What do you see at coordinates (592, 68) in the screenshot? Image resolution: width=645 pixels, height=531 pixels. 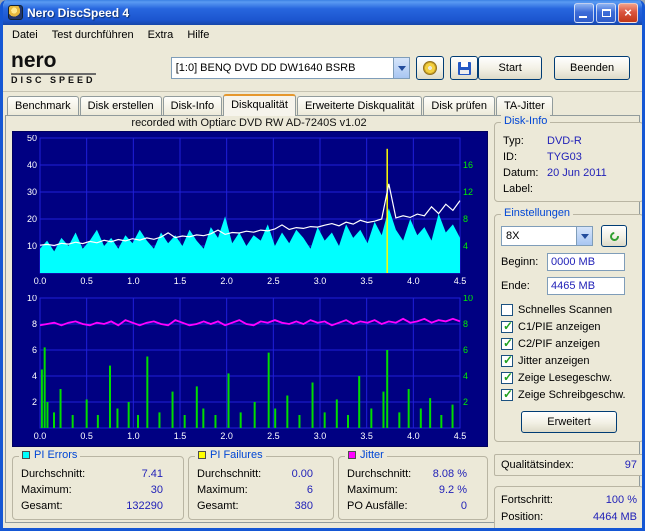 I see `quit-button: Beenden` at bounding box center [592, 68].